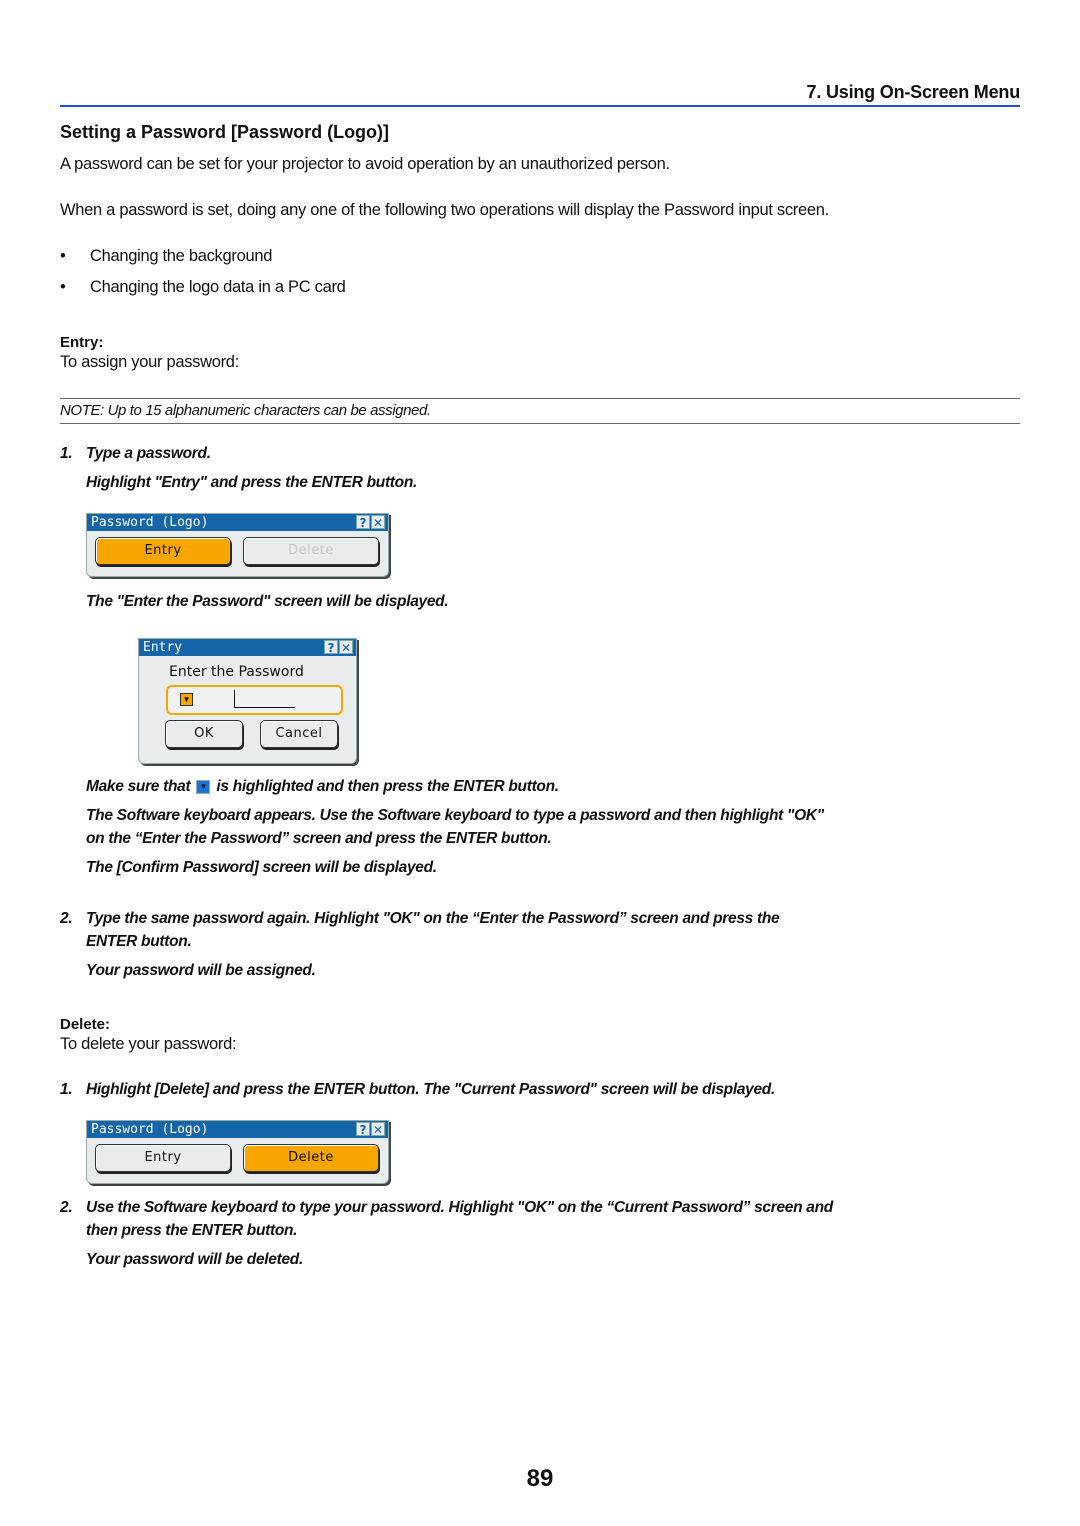 This screenshot has height=1526, width=1080. Describe the element at coordinates (299, 734) in the screenshot. I see `cancel-button: Cancel` at that location.